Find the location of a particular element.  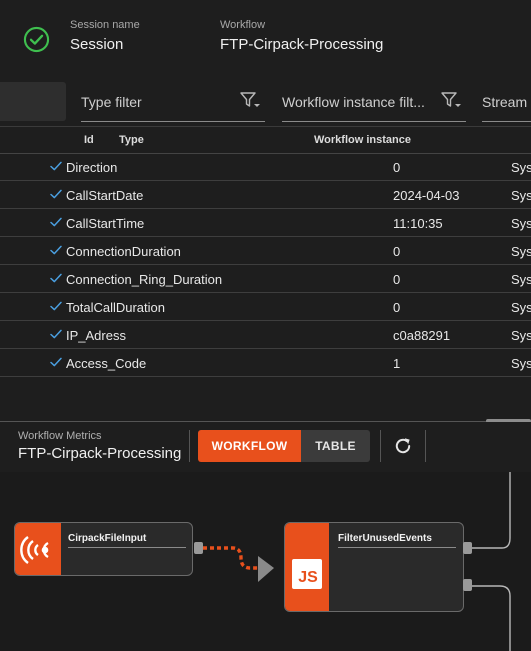

node-title: CirpackFileInput is located at coordinates (107, 538).